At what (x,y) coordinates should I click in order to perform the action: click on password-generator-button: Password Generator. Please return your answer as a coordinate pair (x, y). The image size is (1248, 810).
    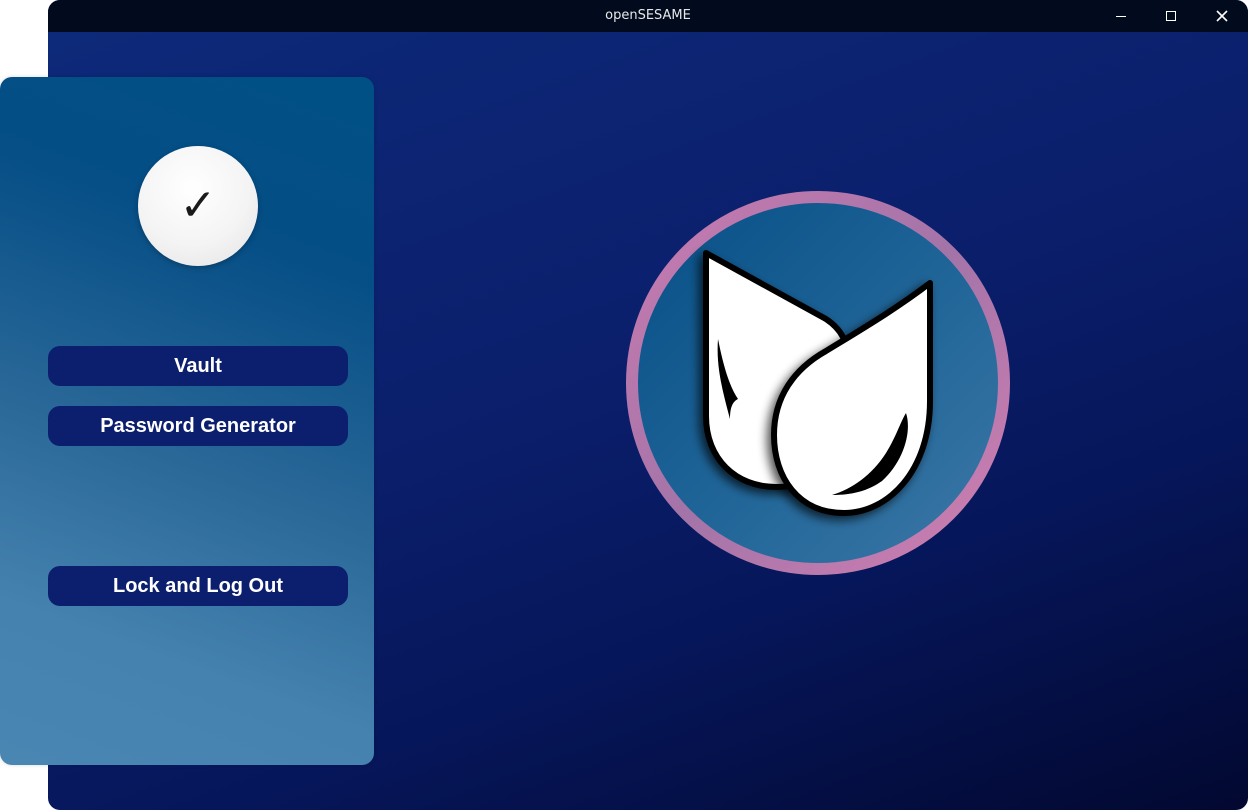
    Looking at the image, I should click on (198, 426).